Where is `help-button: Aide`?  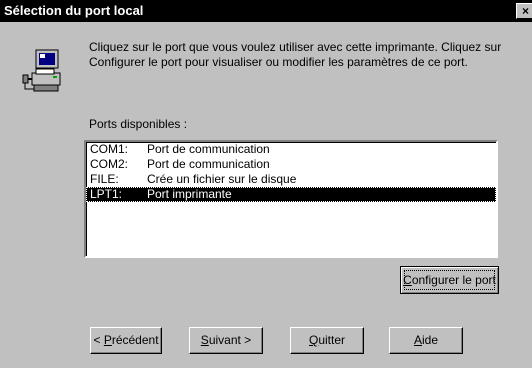
help-button: Aide is located at coordinates (426, 340).